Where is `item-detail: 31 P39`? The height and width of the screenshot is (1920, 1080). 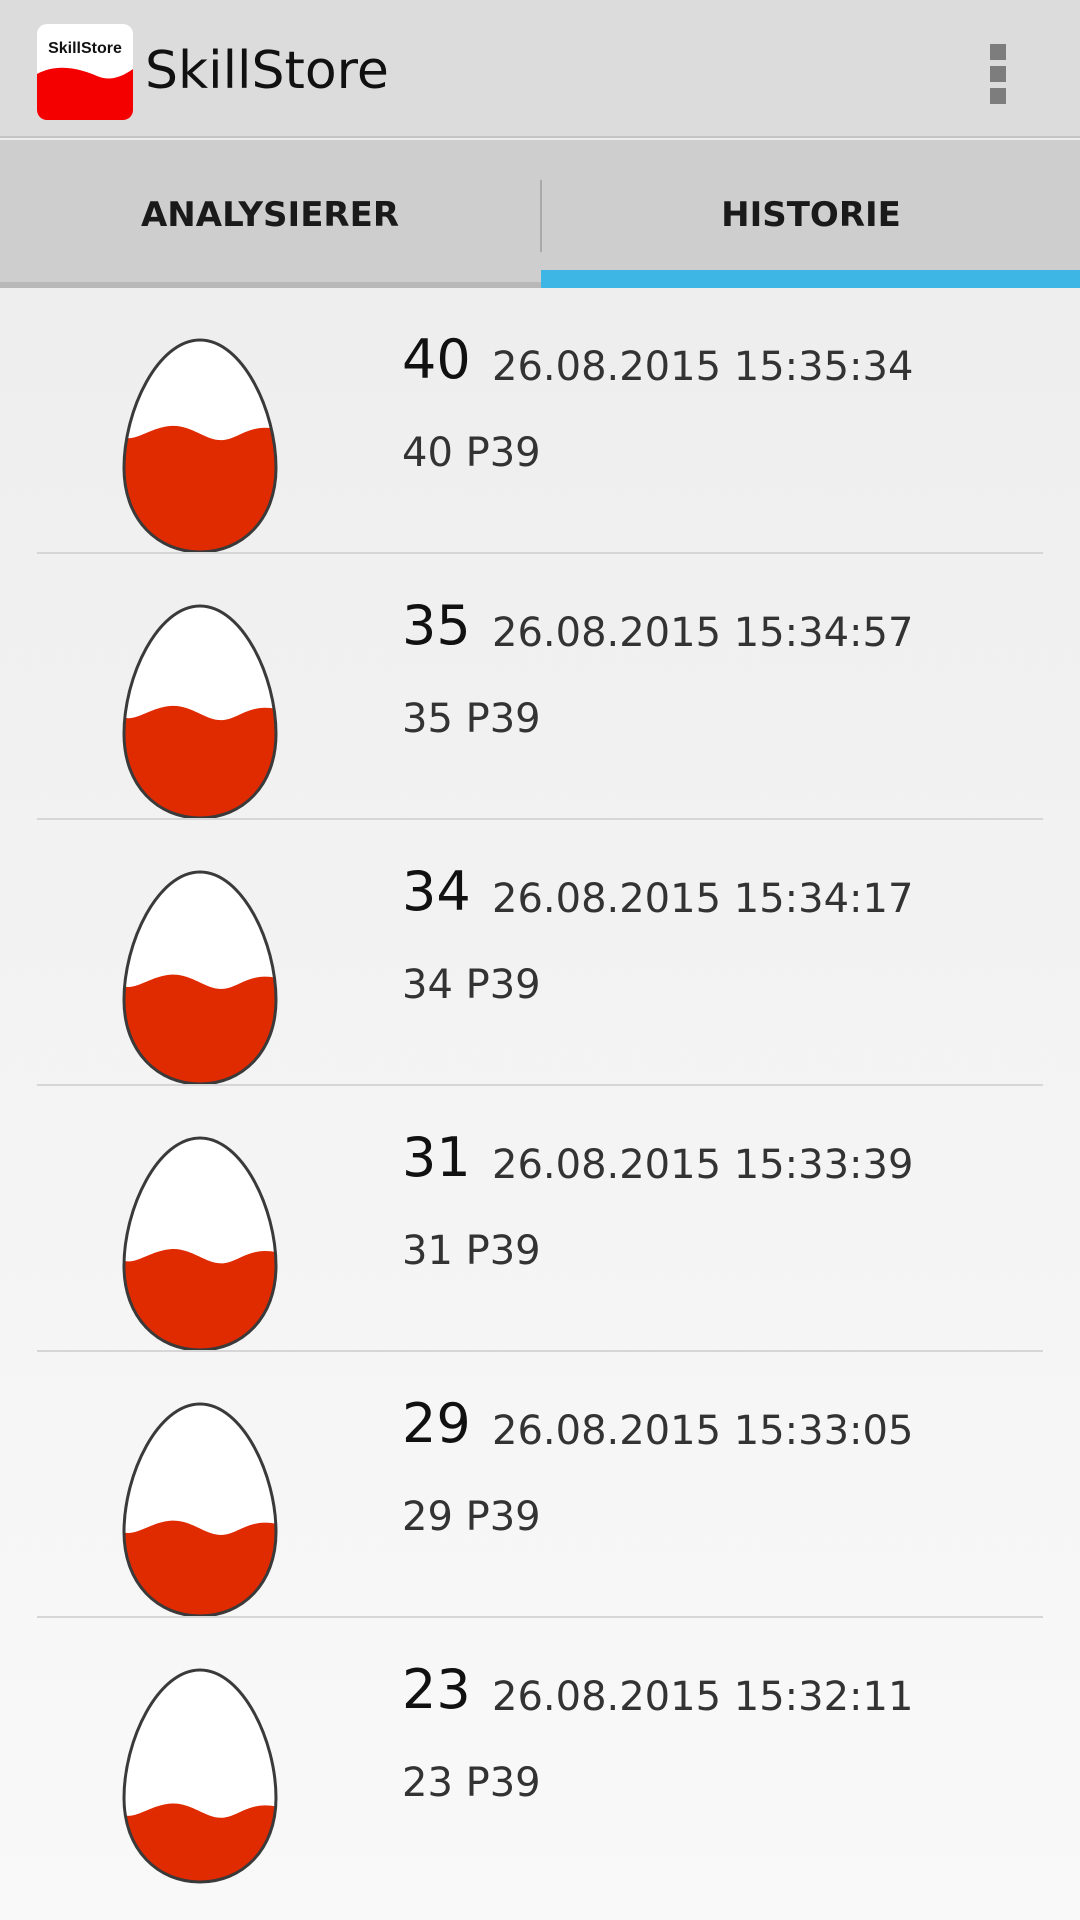 item-detail: 31 P39 is located at coordinates (471, 1251).